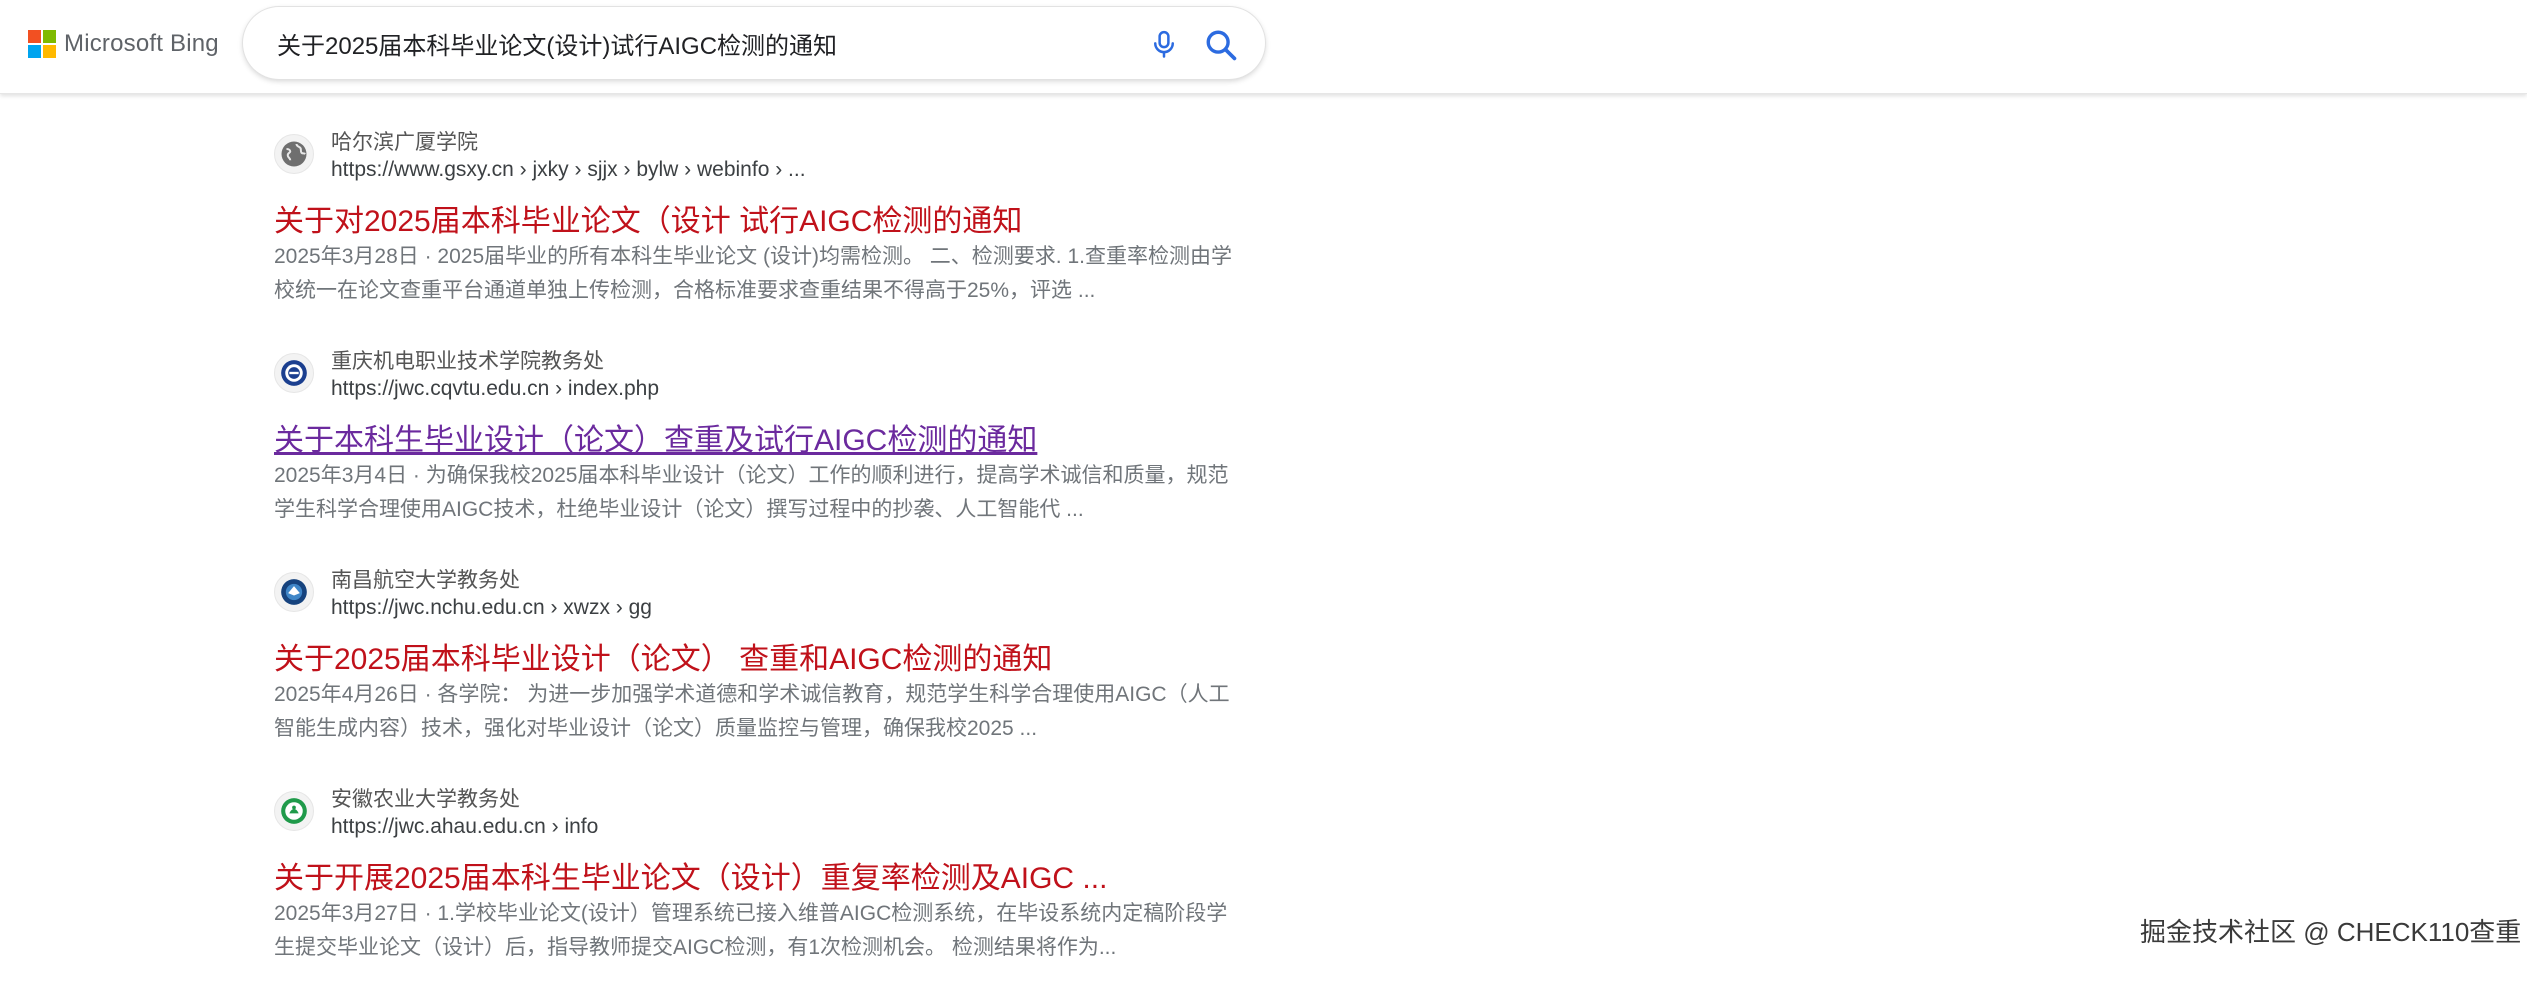 The image size is (2527, 994). Describe the element at coordinates (356, 256) in the screenshot. I see `result-date: 2025年3月28日 ·` at that location.